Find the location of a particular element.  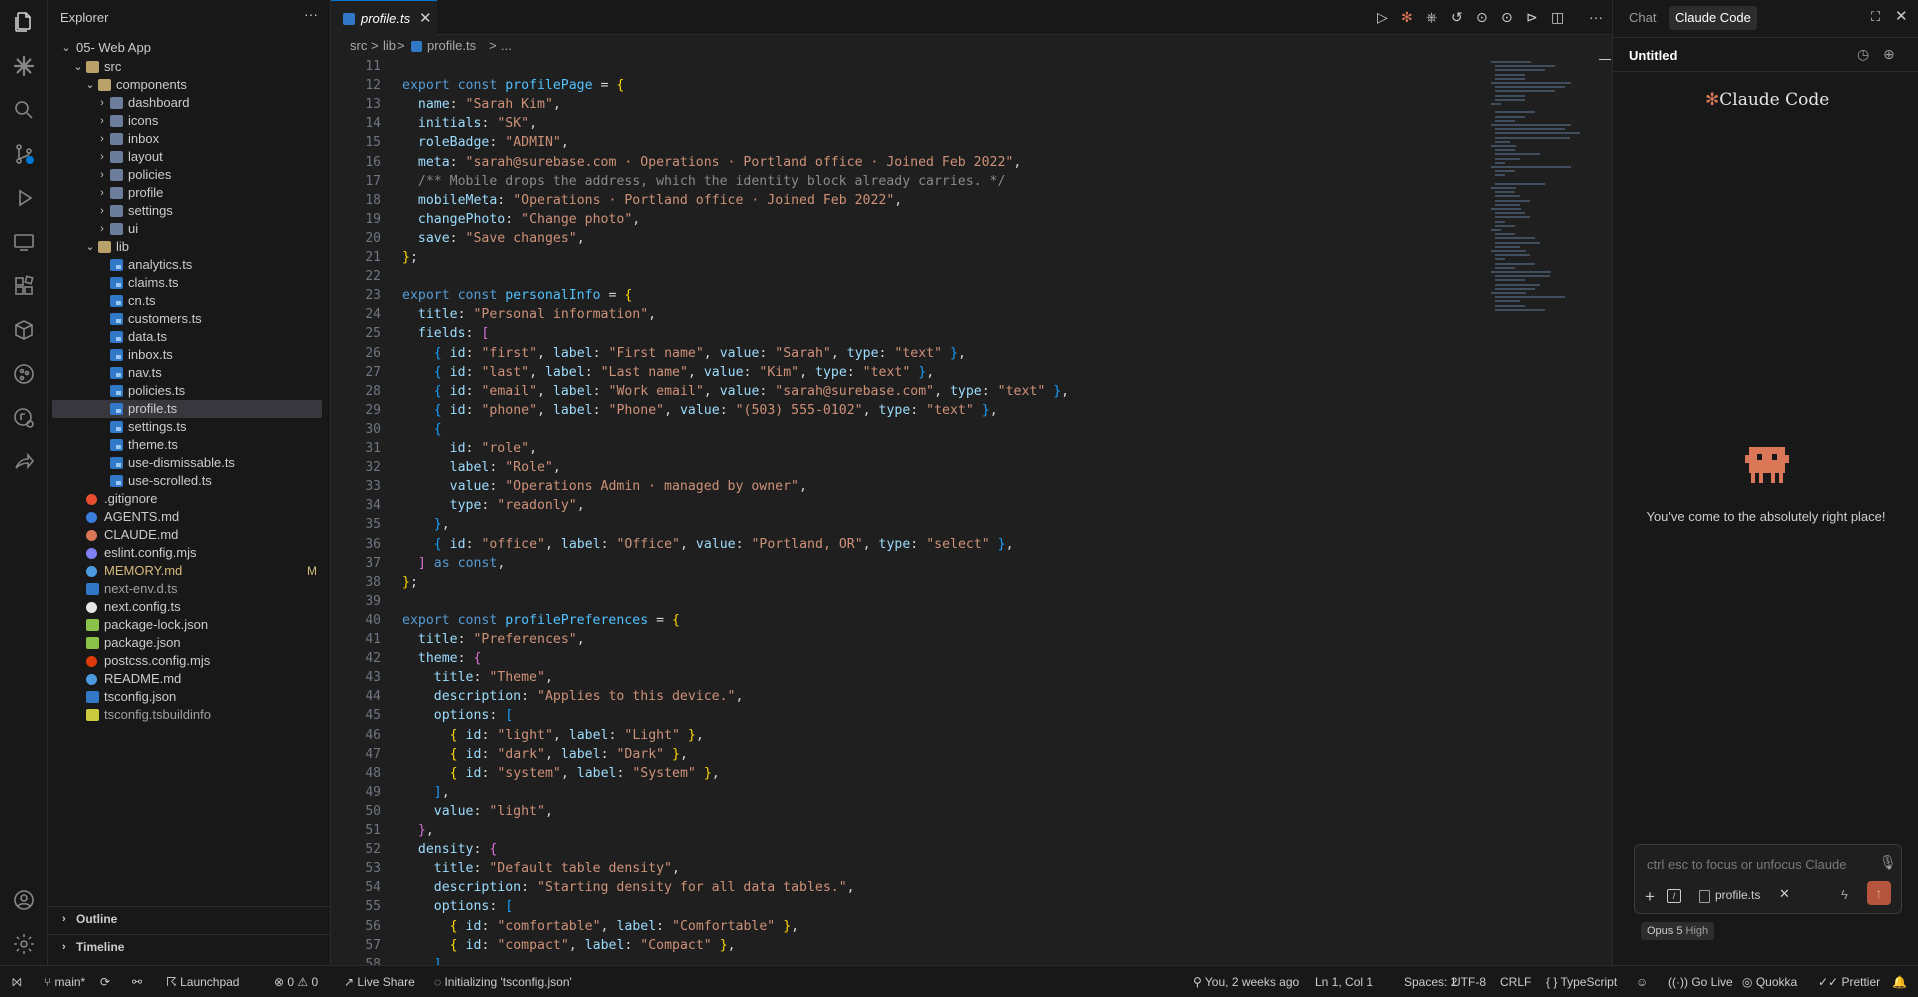

tab-chat: Chat is located at coordinates (1642, 18).